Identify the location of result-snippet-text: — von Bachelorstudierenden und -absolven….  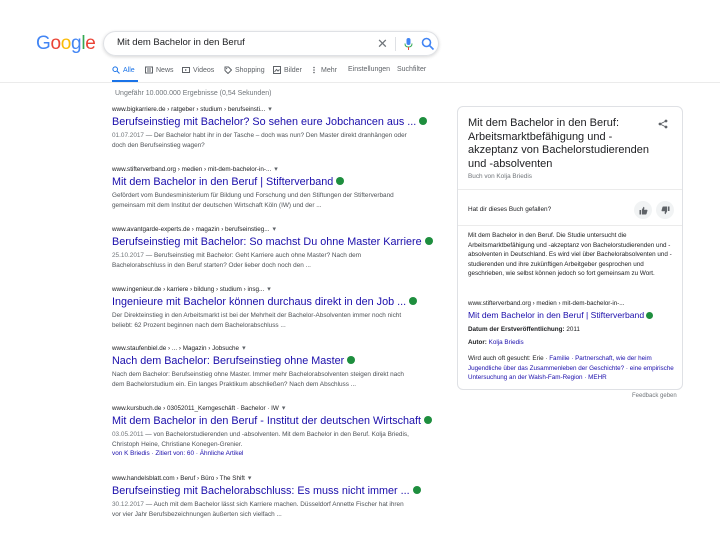
(260, 439).